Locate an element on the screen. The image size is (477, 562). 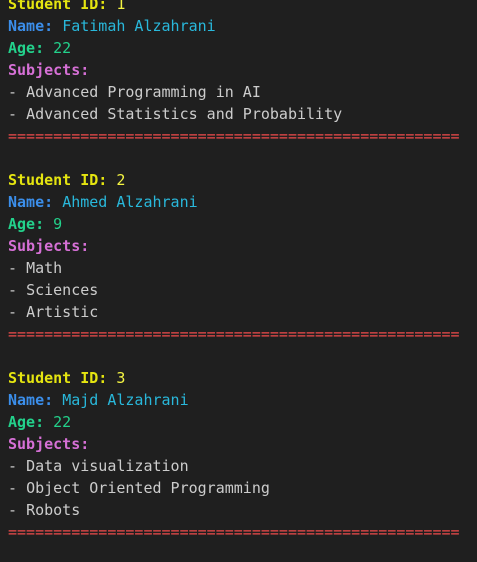
subject-item: - Object Oriented Programming is located at coordinates (239, 488).